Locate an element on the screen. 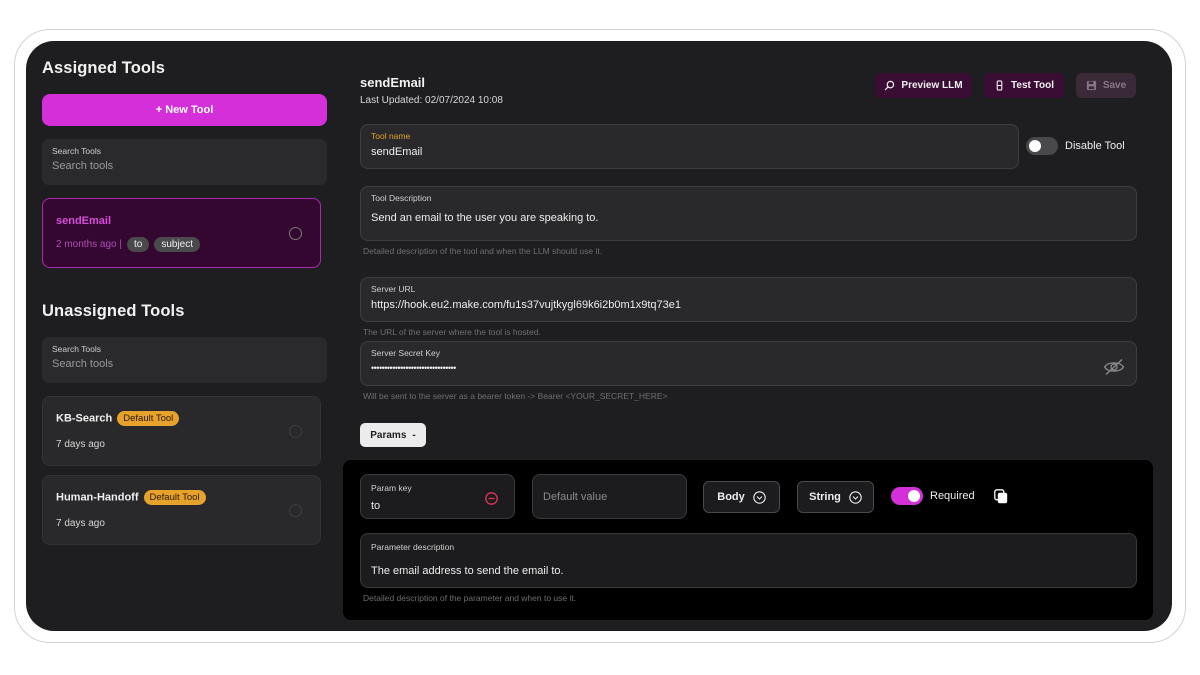  tool-card-meta: 2 months ago | to subject is located at coordinates (128, 244).